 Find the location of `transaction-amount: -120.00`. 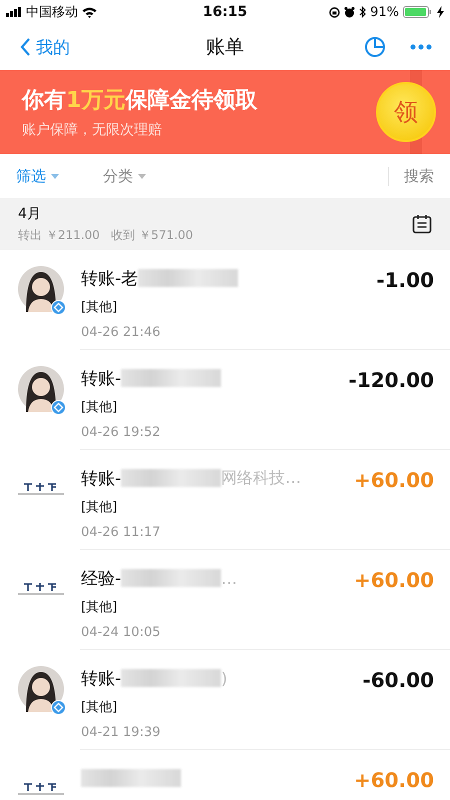

transaction-amount: -120.00 is located at coordinates (391, 380).